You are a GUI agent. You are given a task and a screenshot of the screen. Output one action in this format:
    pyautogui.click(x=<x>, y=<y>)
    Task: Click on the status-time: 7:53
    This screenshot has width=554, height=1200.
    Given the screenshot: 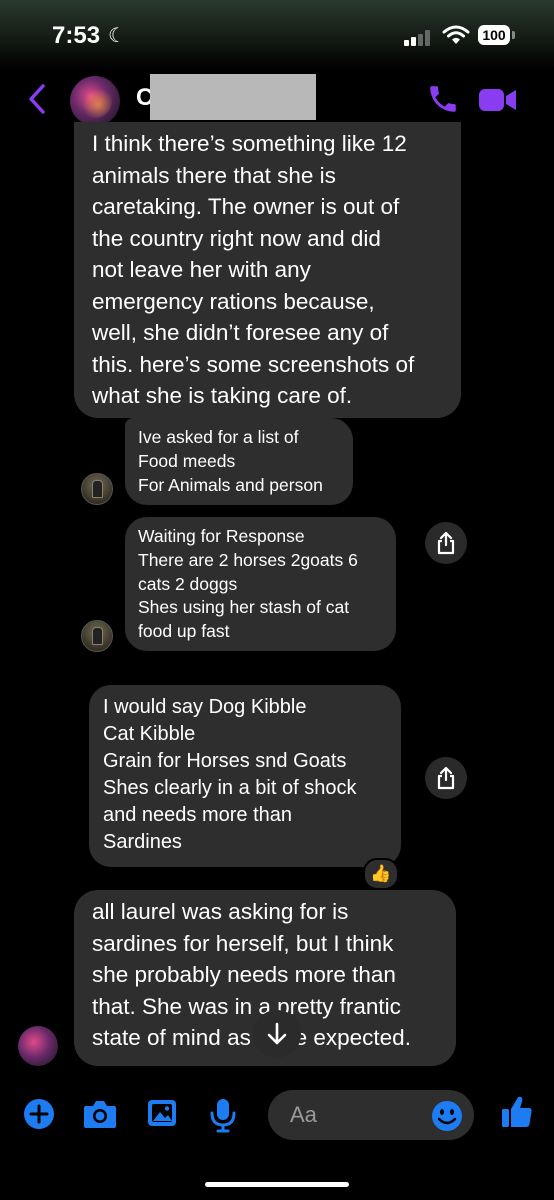 What is the action you would take?
    pyautogui.click(x=76, y=35)
    